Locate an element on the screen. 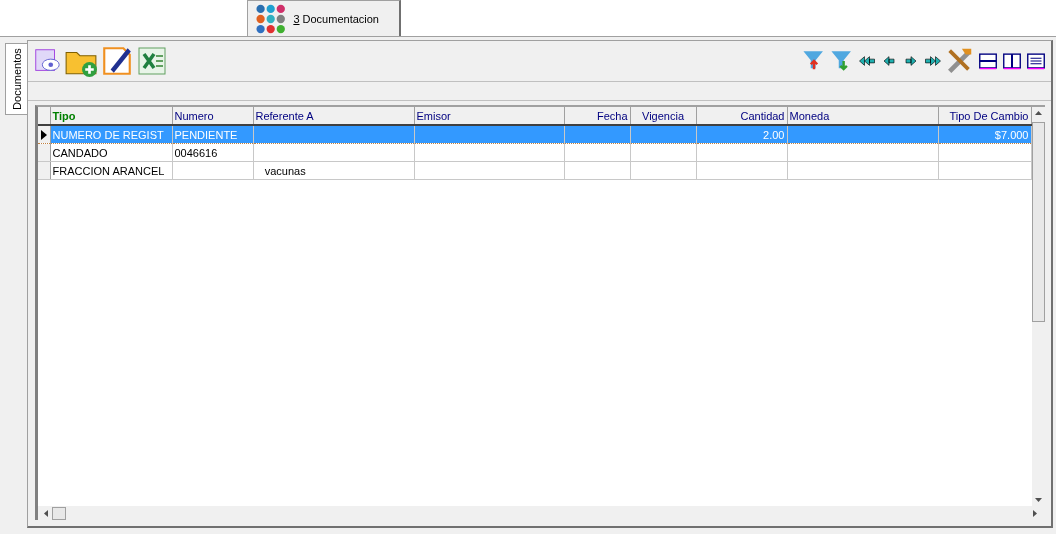 This screenshot has width=1056, height=534. table-cell-text: vacunas is located at coordinates (284, 170).